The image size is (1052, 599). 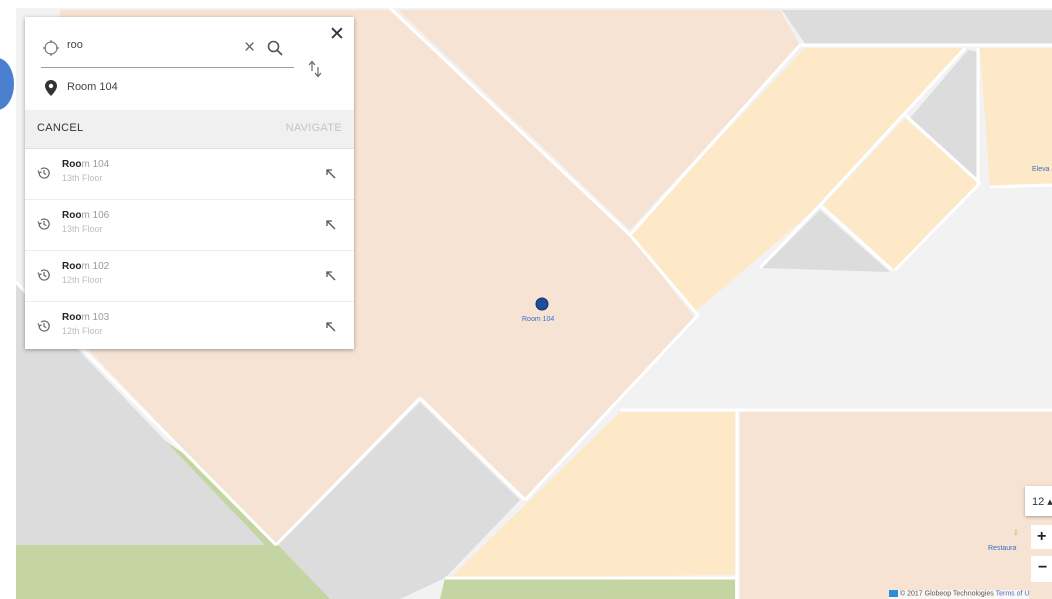 I want to click on restaurant-icon: ‡, so click(x=1016, y=533).